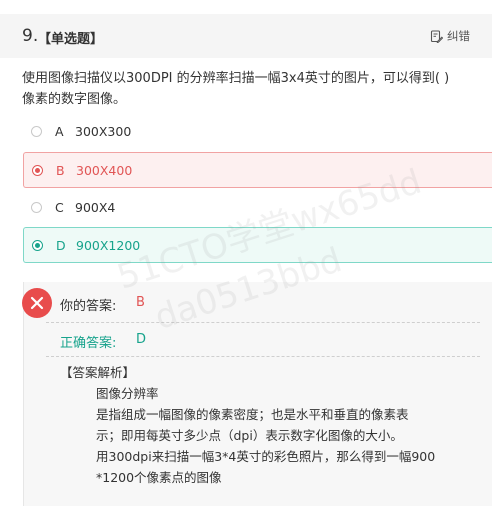 This screenshot has height=506, width=492. I want to click on option-text: 900X4, so click(95, 207).